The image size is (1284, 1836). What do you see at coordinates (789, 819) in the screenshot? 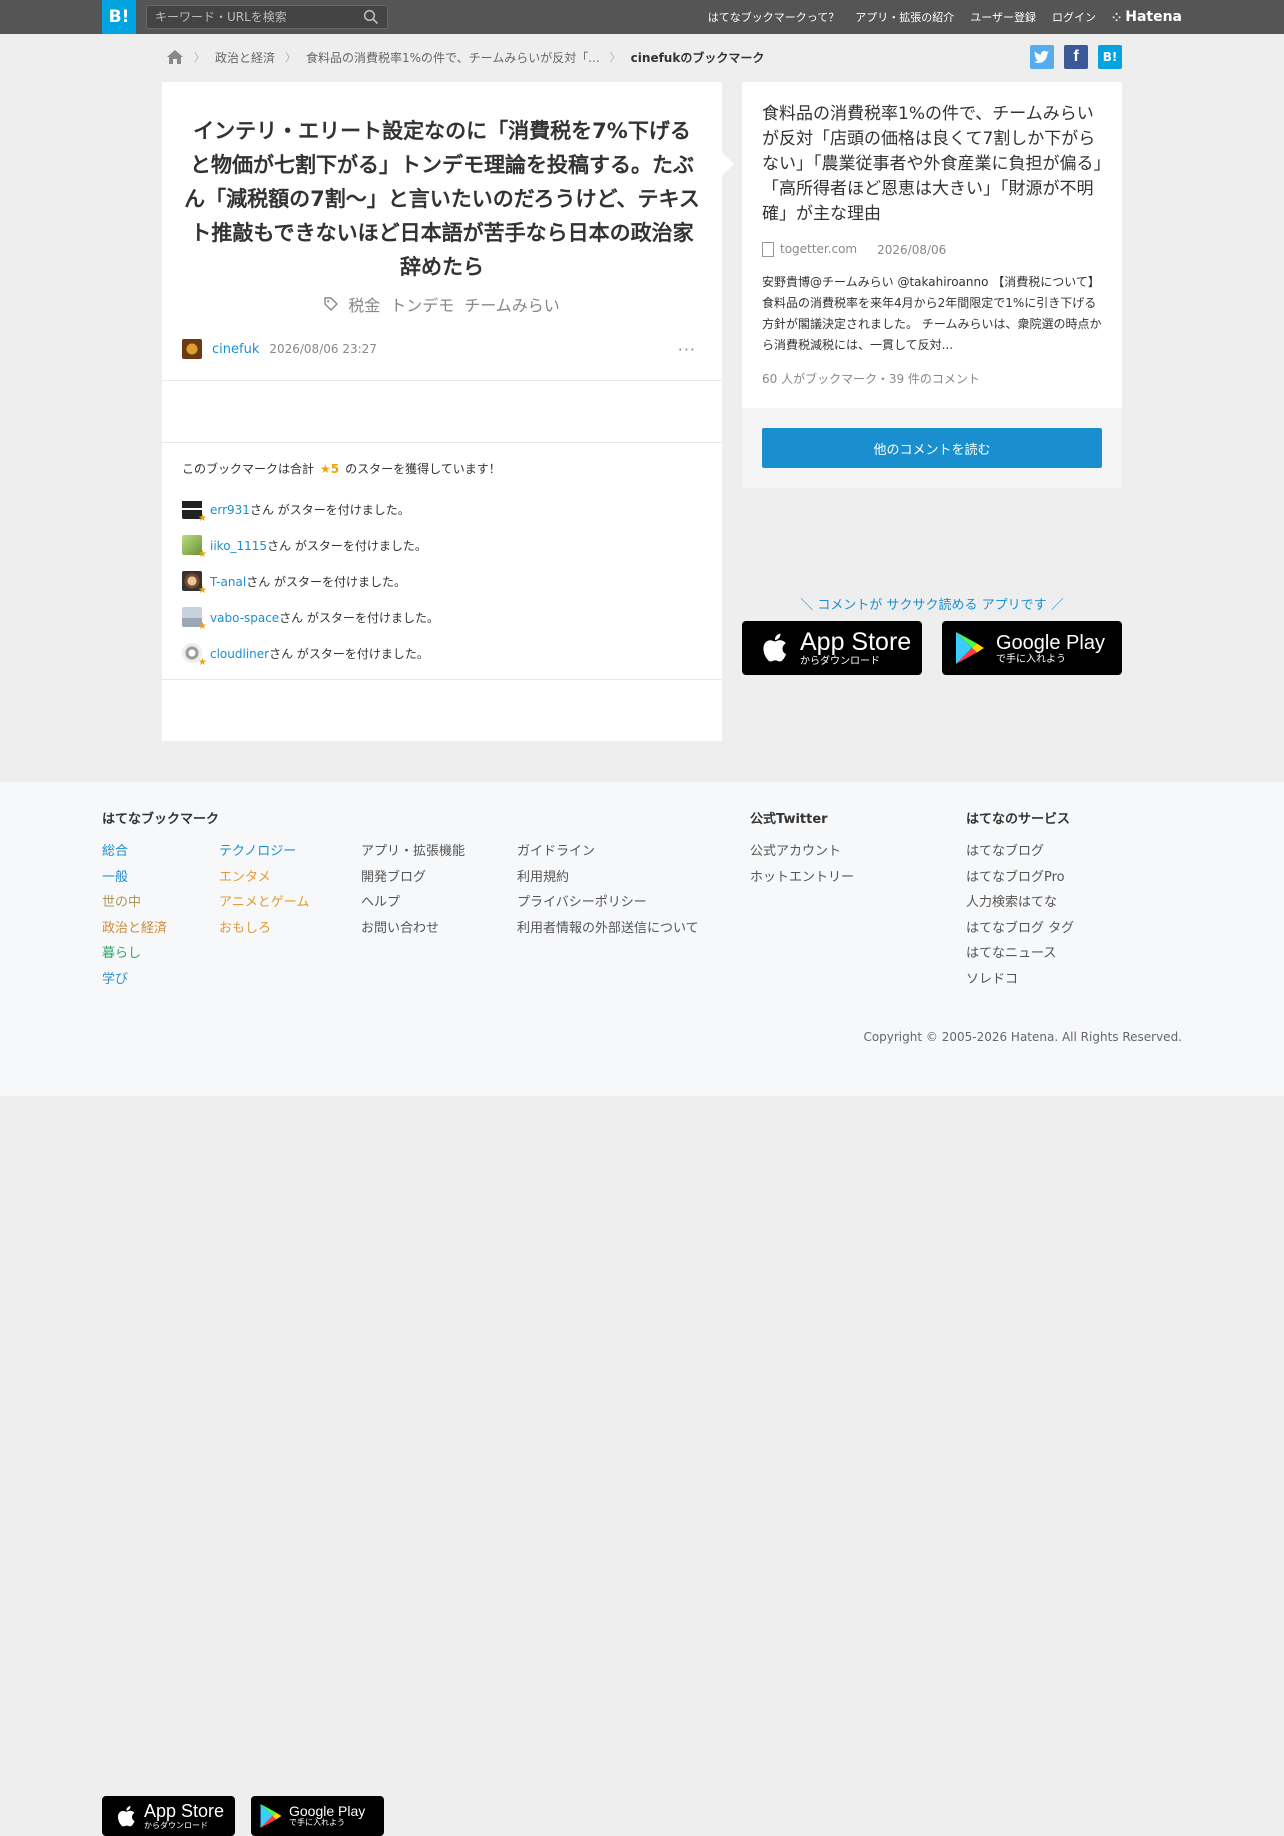
I see `footer-heading-twitter: 公式Twitter` at bounding box center [789, 819].